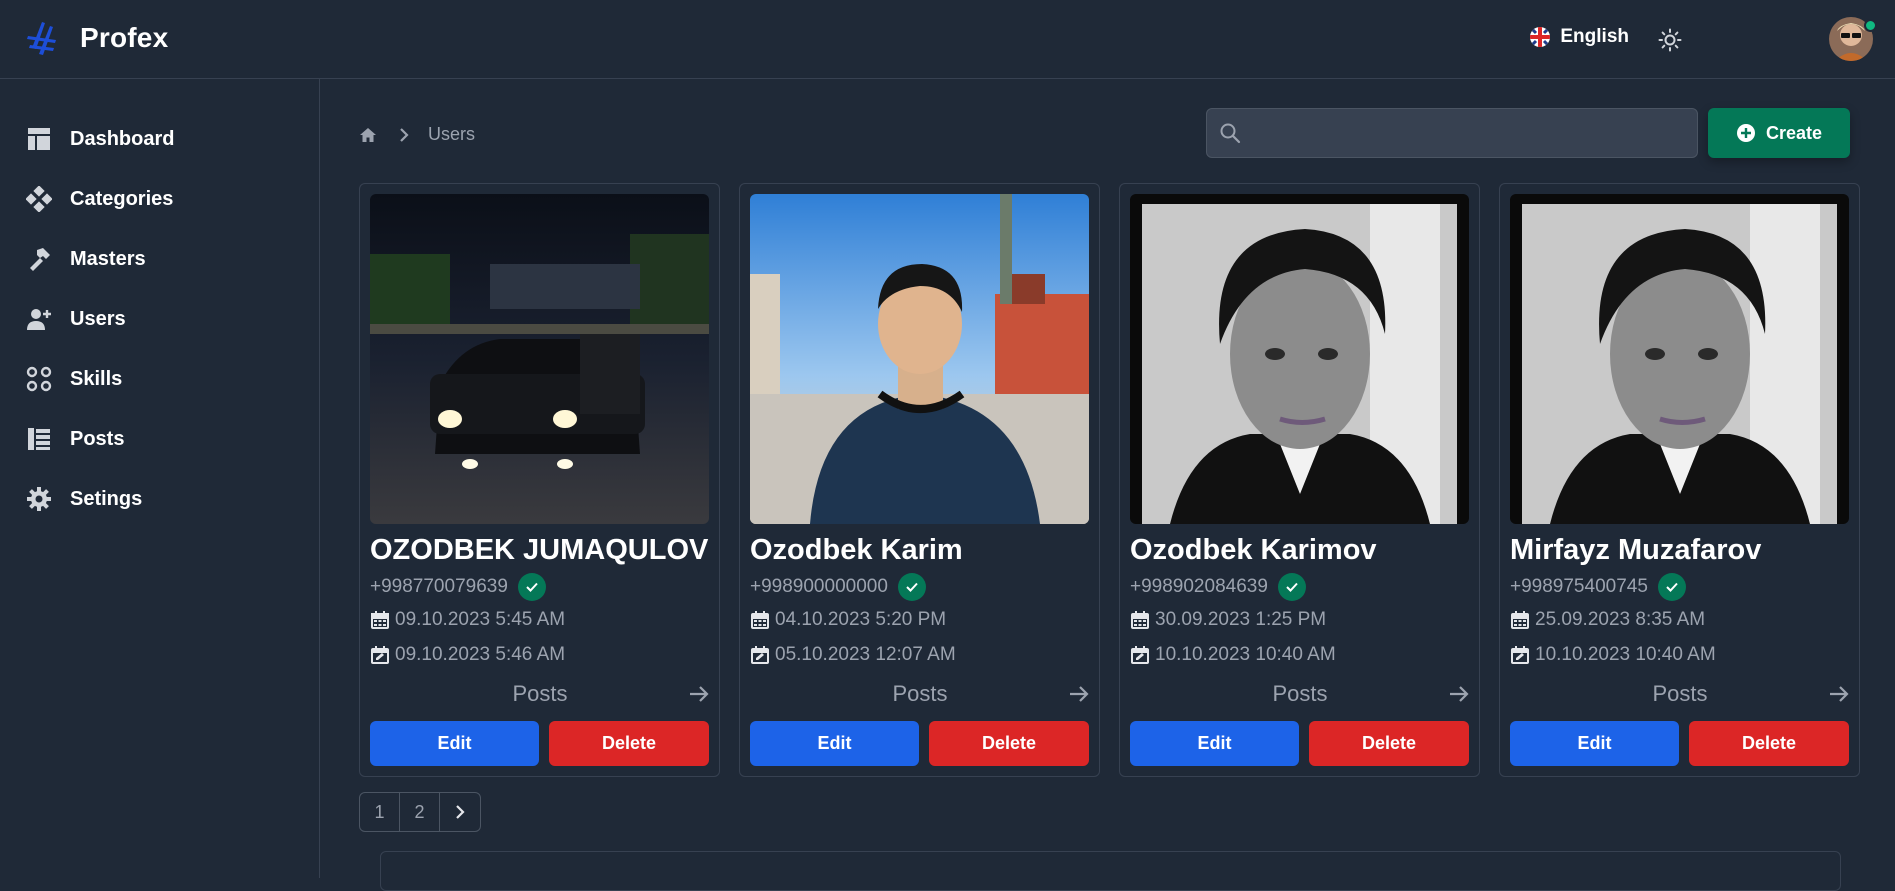 The width and height of the screenshot is (1895, 891). Describe the element at coordinates (1520, 620) in the screenshot. I see `calendar-icon` at that location.